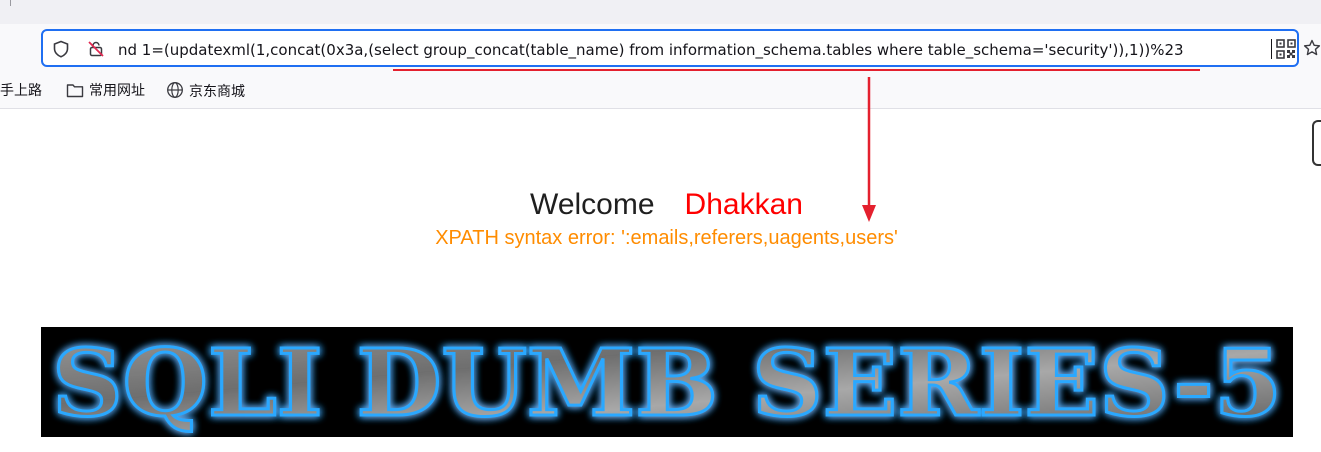  I want to click on bookmarks-toolbar: 新手上路 常用网址 京东商城, so click(660, 91).